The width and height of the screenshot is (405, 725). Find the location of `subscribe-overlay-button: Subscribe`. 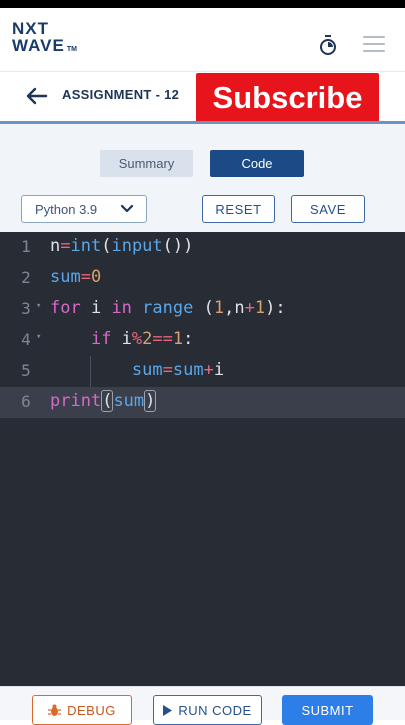

subscribe-overlay-button: Subscribe is located at coordinates (287, 98).